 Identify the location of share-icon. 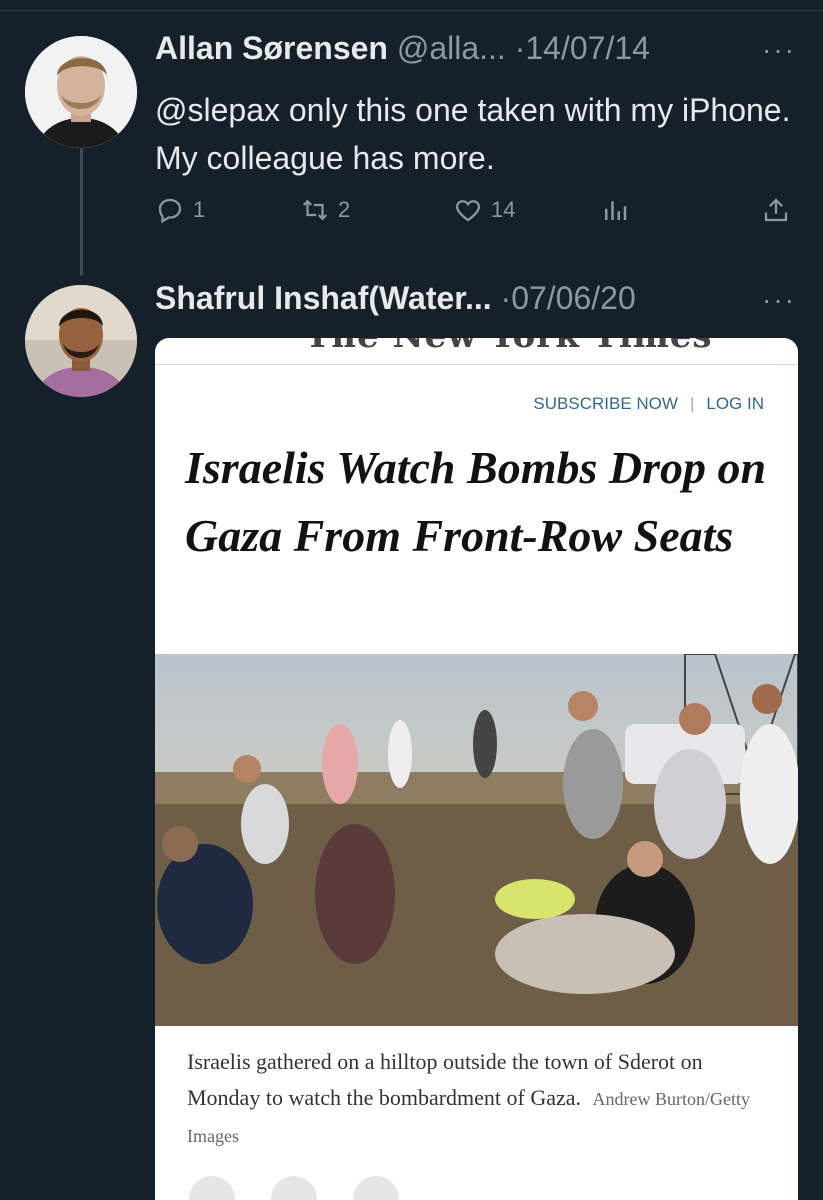
(776, 210).